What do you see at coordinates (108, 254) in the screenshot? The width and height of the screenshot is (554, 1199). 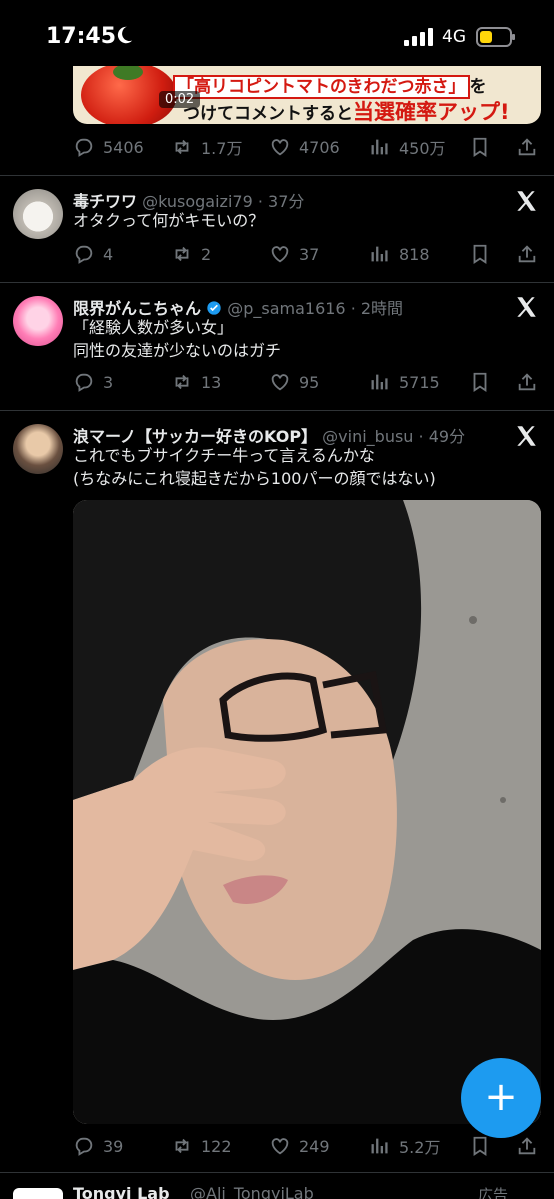 I see `reply-count: 4` at bounding box center [108, 254].